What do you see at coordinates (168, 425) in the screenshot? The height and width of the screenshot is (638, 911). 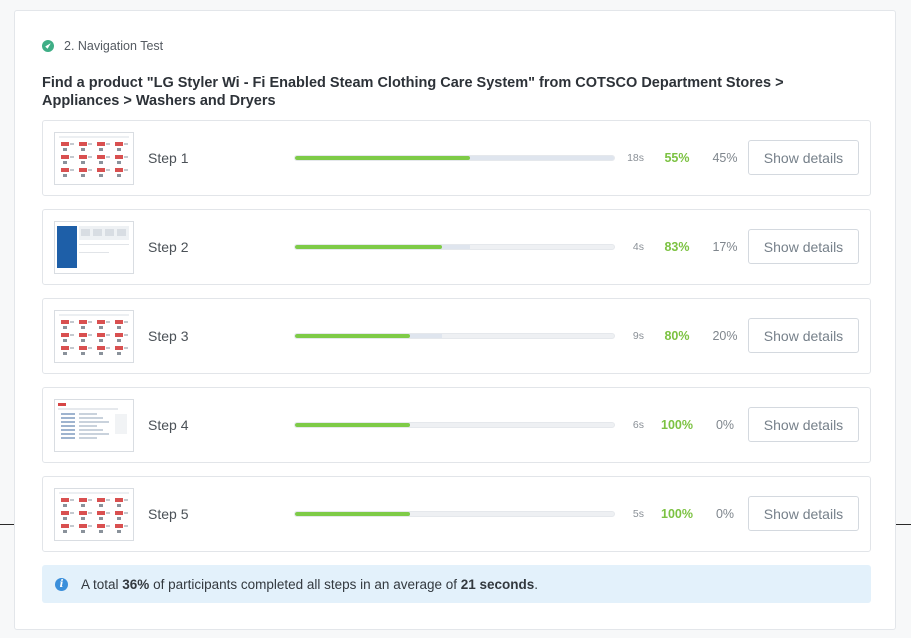 I see `step-label: Step 4` at bounding box center [168, 425].